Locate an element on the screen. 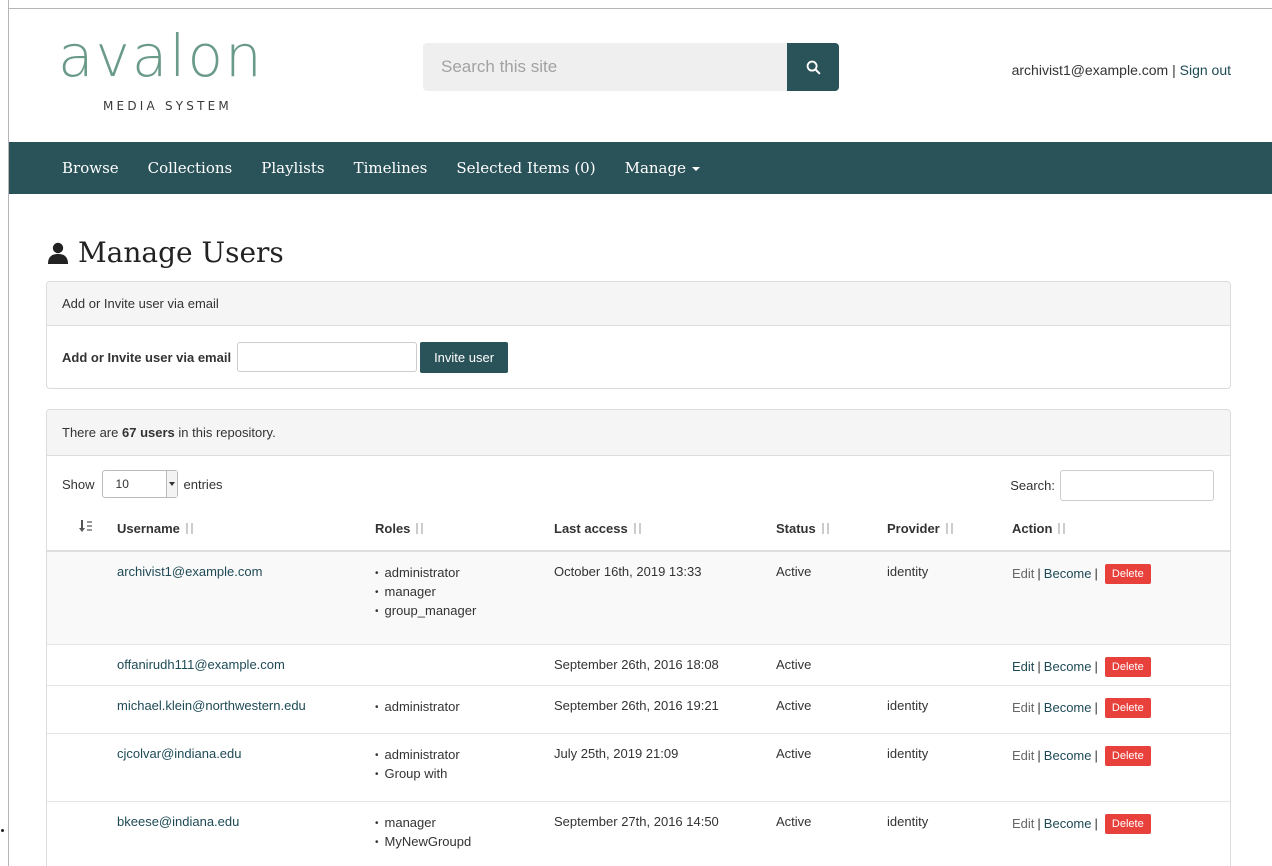  col-username-label: Username is located at coordinates (148, 528).